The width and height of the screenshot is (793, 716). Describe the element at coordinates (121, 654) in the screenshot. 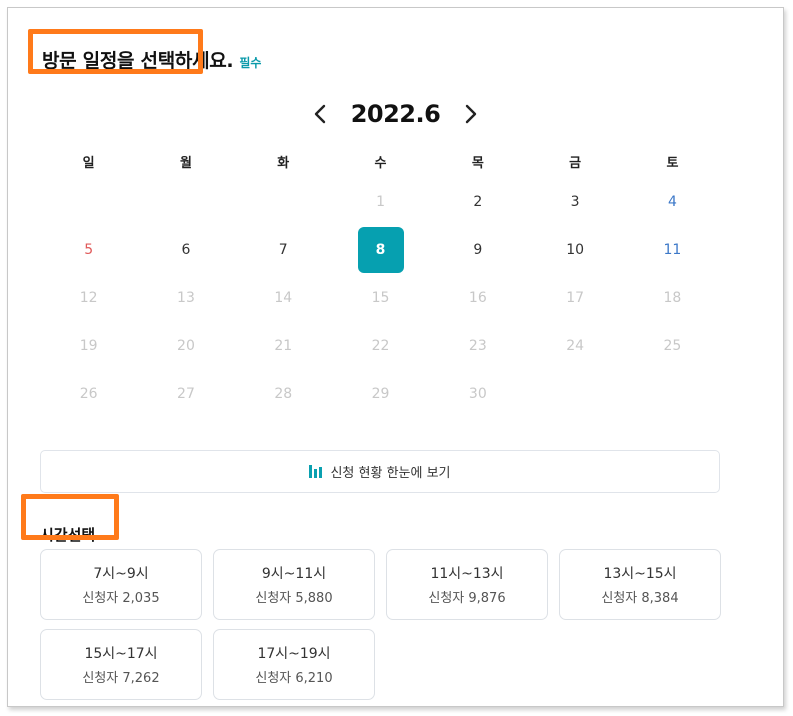

I see `slot-time: 15시~17시` at that location.